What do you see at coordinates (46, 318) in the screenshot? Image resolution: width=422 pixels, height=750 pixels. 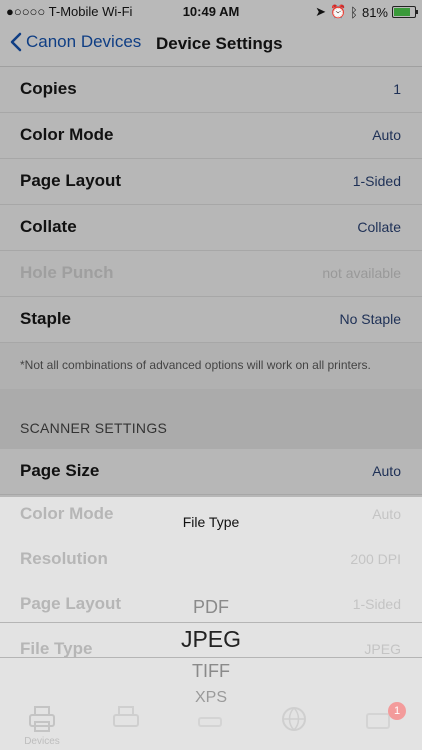 I see `setting-label: Staple` at bounding box center [46, 318].